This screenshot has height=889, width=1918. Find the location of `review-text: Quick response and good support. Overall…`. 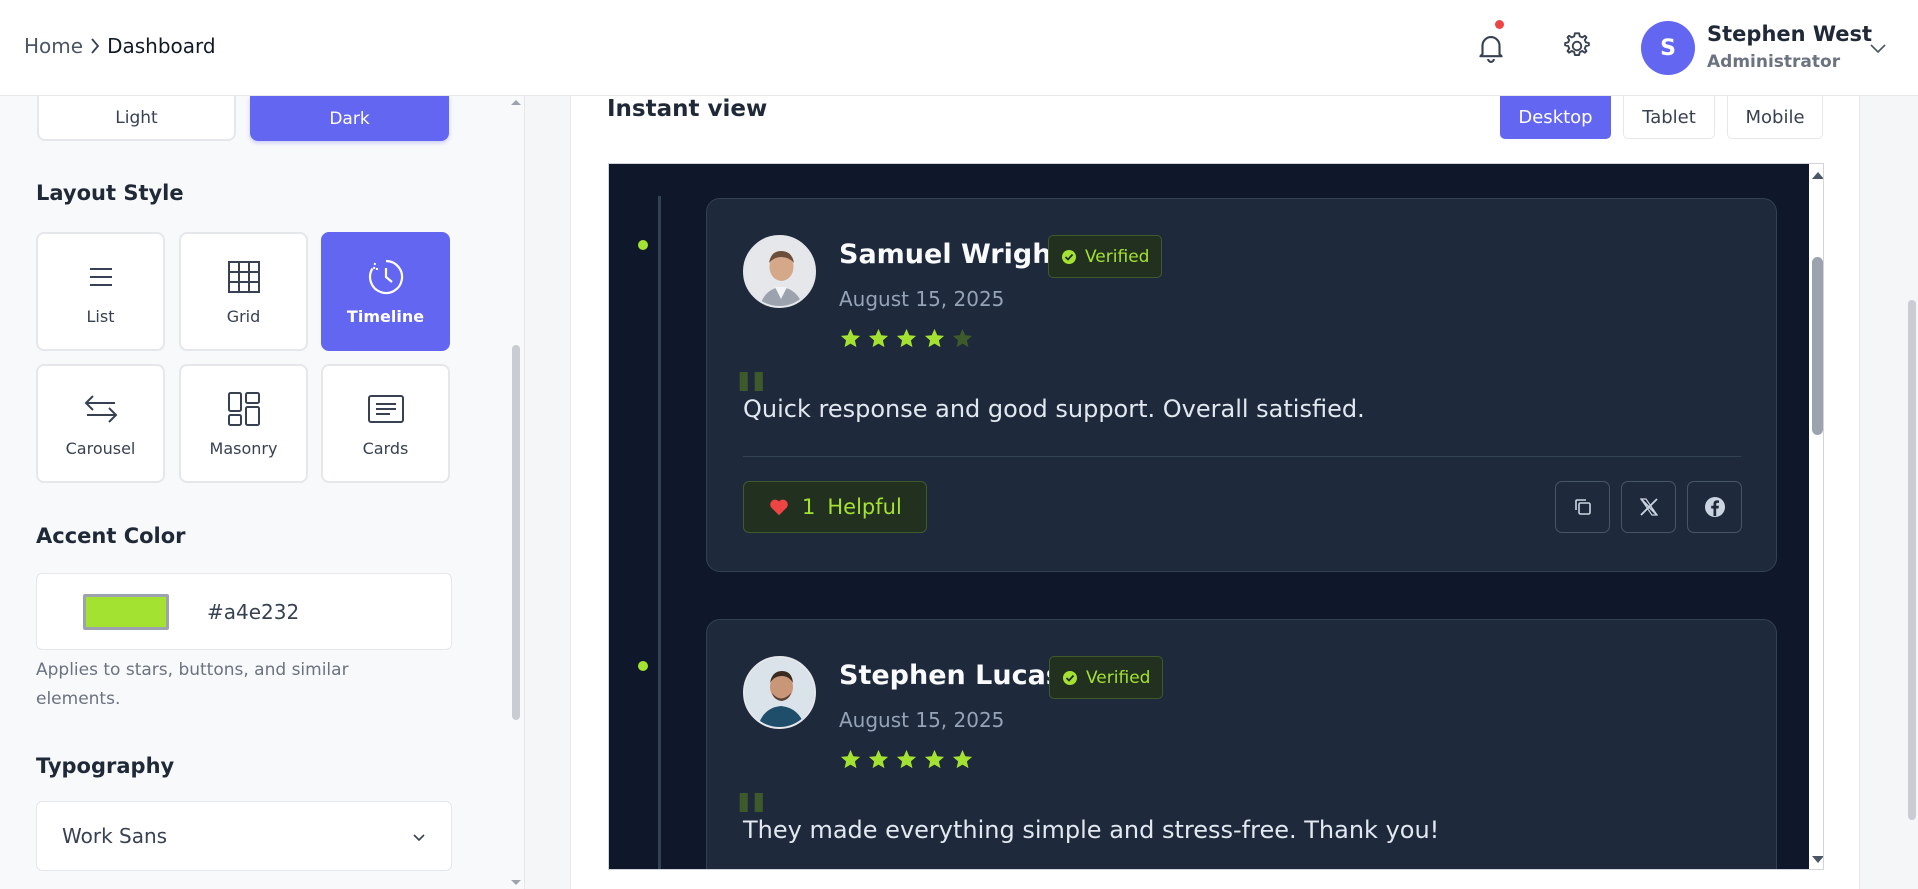

review-text: Quick response and good support. Overall… is located at coordinates (1054, 409).